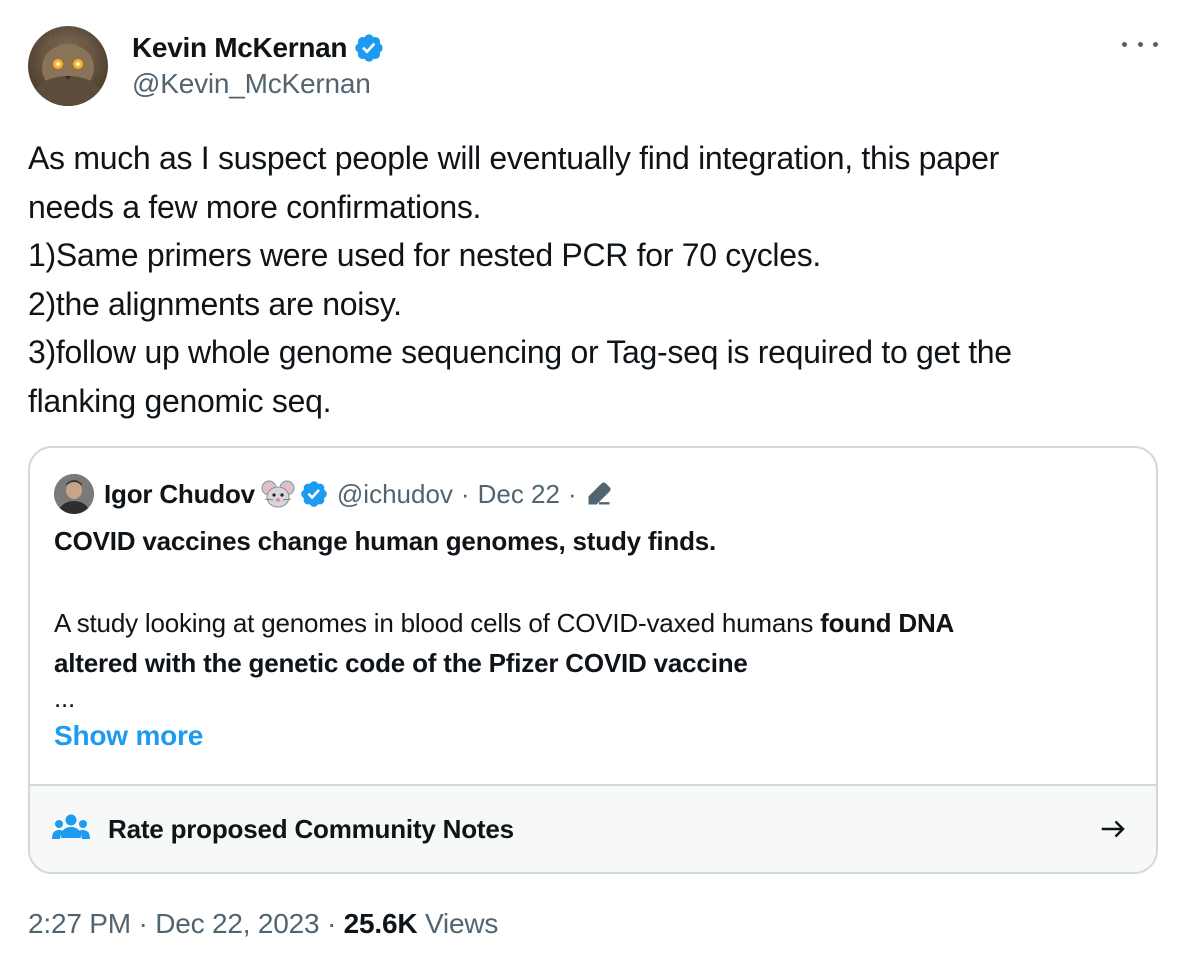 The height and width of the screenshot is (978, 1196). Describe the element at coordinates (240, 48) in the screenshot. I see `author-display-name: Kevin McKernan` at that location.